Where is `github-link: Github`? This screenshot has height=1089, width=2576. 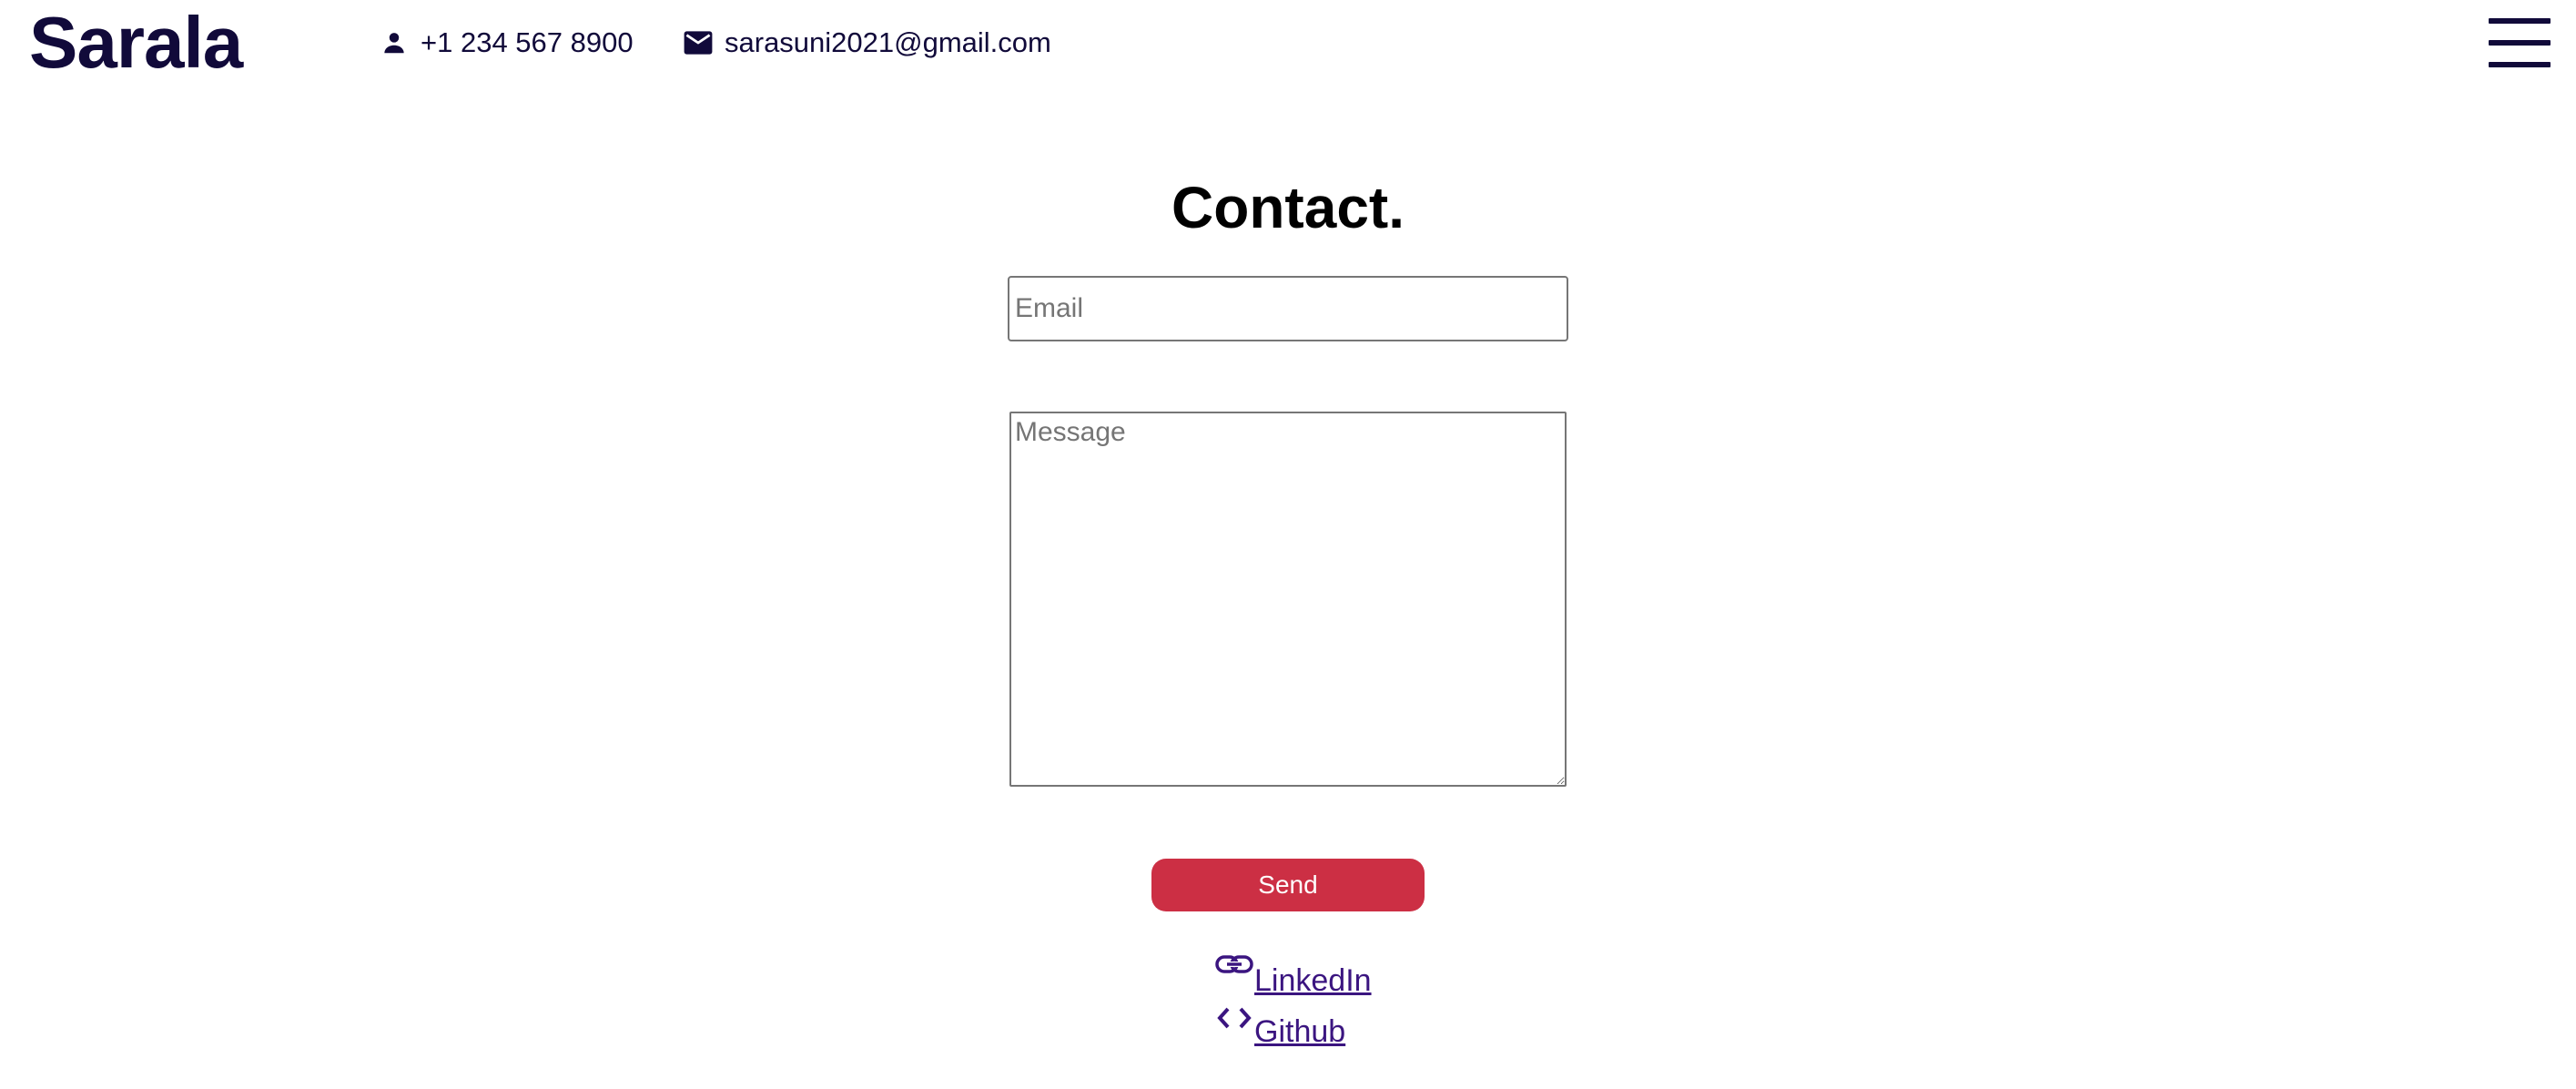
github-link: Github is located at coordinates (1299, 1032).